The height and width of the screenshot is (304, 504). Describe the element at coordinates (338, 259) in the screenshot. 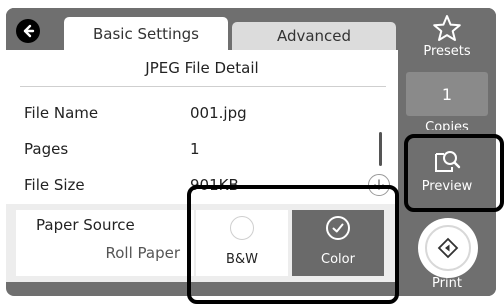

I see `option-label: Color` at that location.